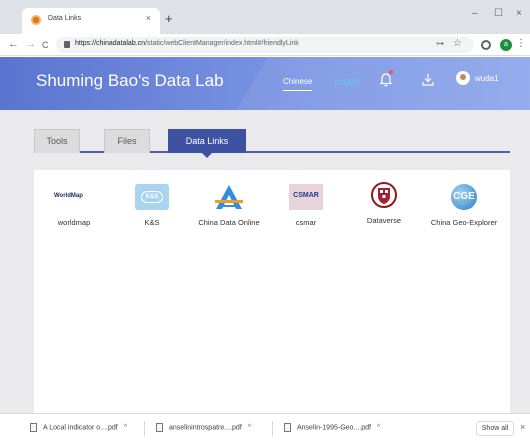 Image resolution: width=530 pixels, height=442 pixels. Describe the element at coordinates (464, 222) in the screenshot. I see `link-label: China Geo-Explorer` at that location.